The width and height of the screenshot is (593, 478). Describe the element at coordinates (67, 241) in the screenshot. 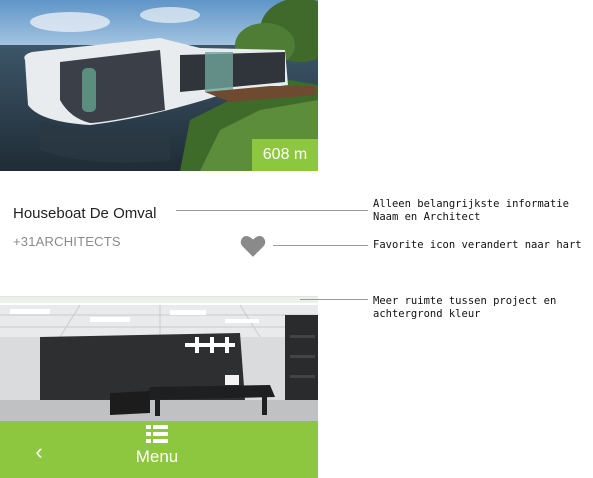

I see `architect-name: +31ARCHITECTS` at that location.